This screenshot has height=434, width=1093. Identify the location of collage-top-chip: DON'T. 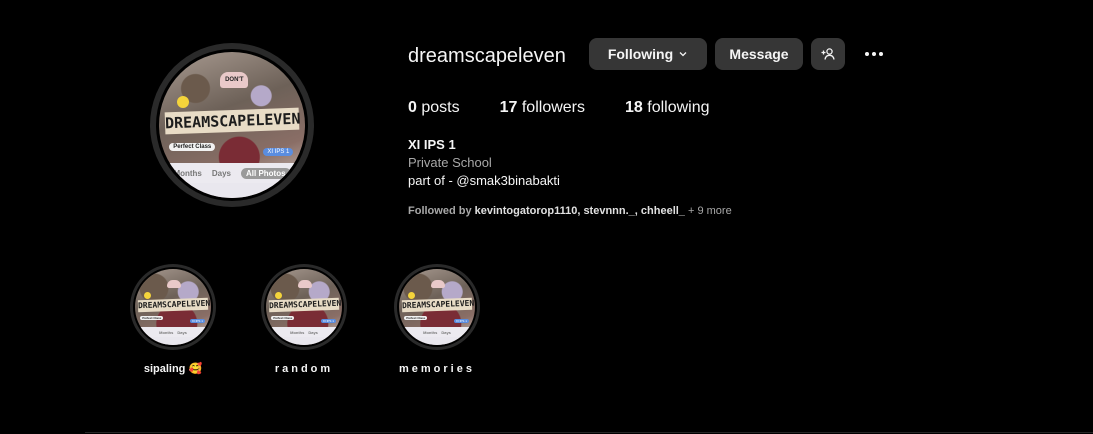
(234, 80).